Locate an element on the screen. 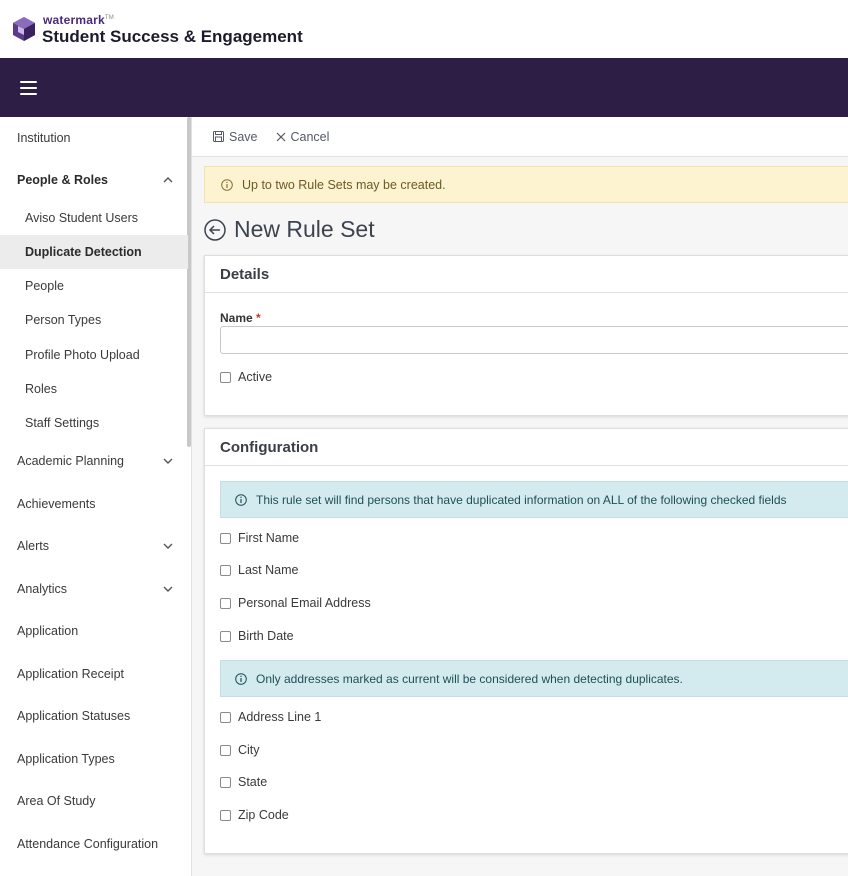  cancel-button: Cancel is located at coordinates (303, 136).